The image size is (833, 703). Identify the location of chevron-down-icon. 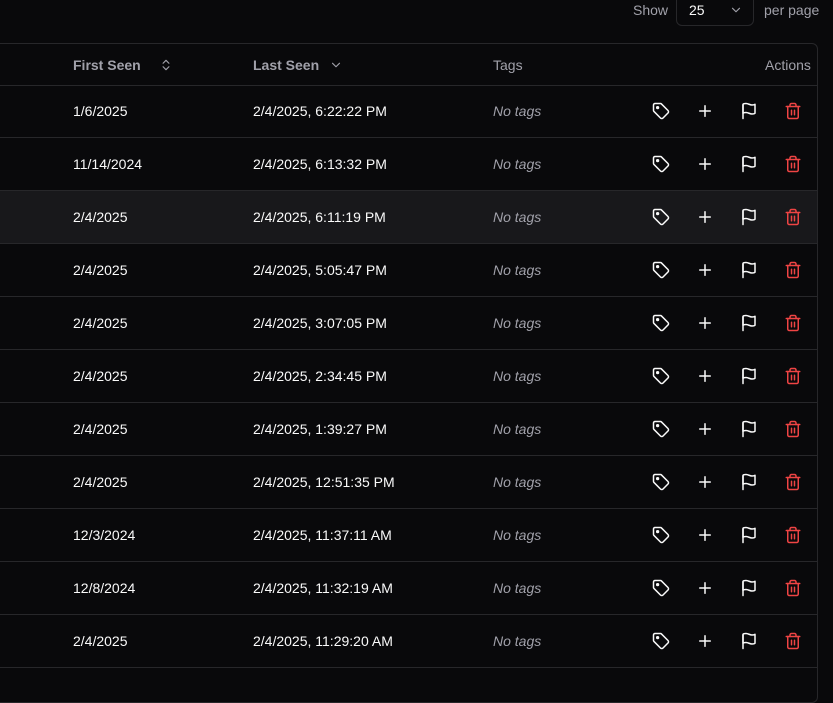
(336, 65).